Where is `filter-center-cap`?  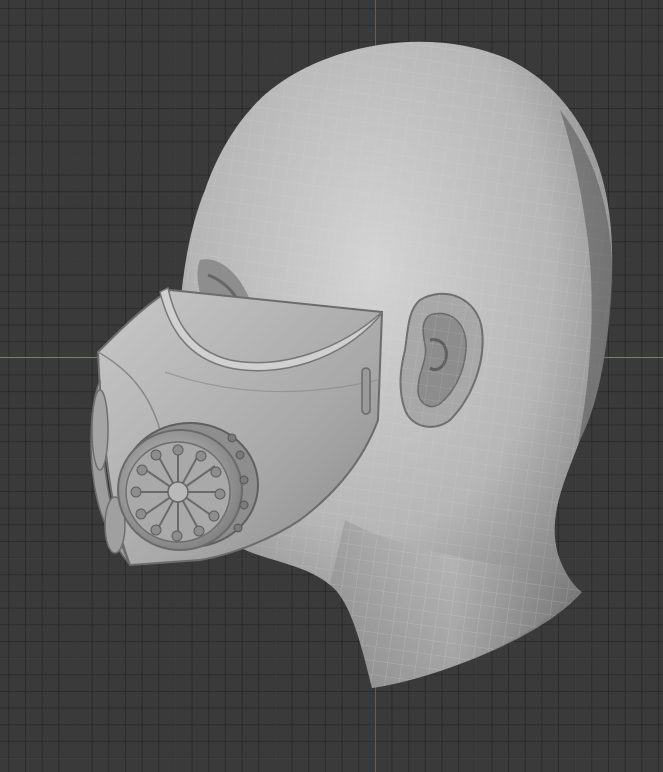
filter-center-cap is located at coordinates (178, 492).